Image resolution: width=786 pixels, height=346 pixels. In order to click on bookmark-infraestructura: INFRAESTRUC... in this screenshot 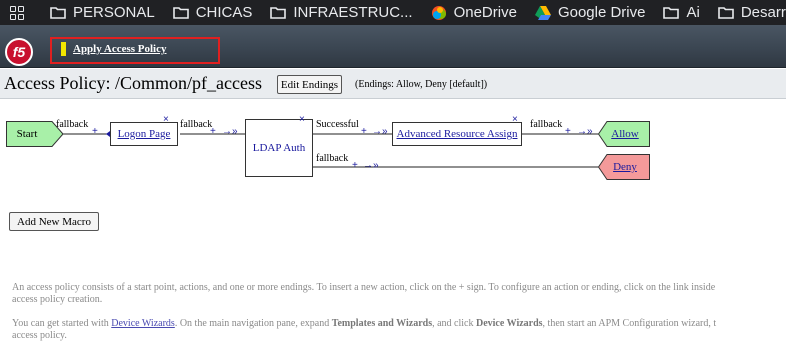, I will do `click(341, 12)`.